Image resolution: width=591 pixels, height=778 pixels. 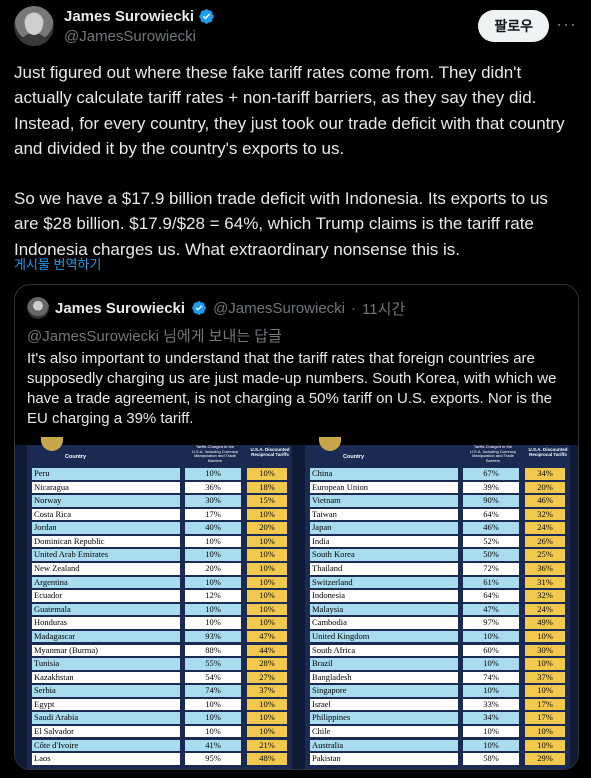 I want to click on tariff-cell: 32%, so click(x=545, y=596).